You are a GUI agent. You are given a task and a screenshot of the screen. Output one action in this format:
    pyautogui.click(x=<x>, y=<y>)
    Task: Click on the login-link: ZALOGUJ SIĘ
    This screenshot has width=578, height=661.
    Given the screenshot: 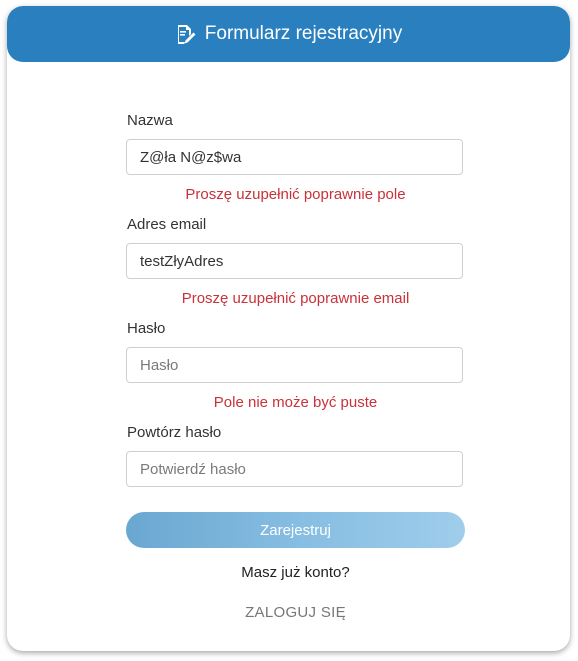 What is the action you would take?
    pyautogui.click(x=295, y=612)
    